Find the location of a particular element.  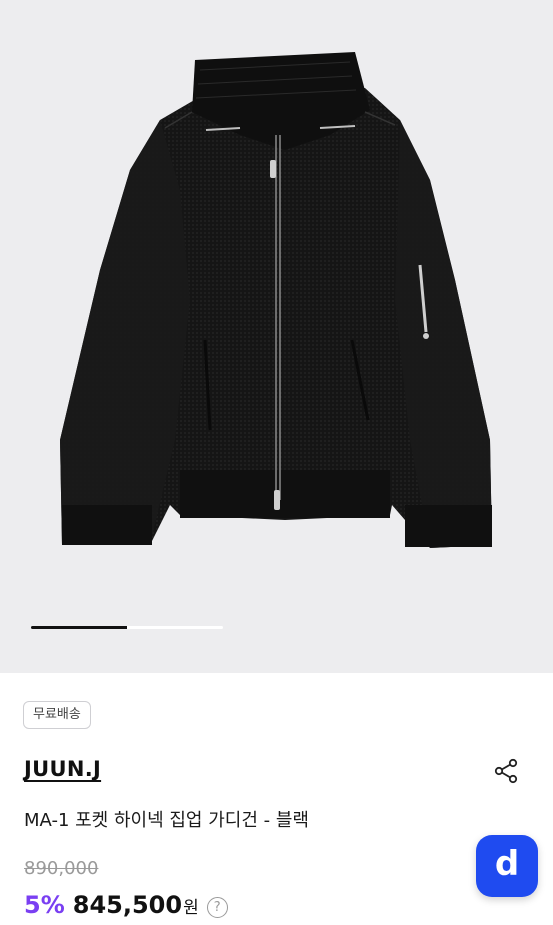

product-title: MA-1 포켓 하이넥 집업 가디건 - 블랙 is located at coordinates (166, 820).